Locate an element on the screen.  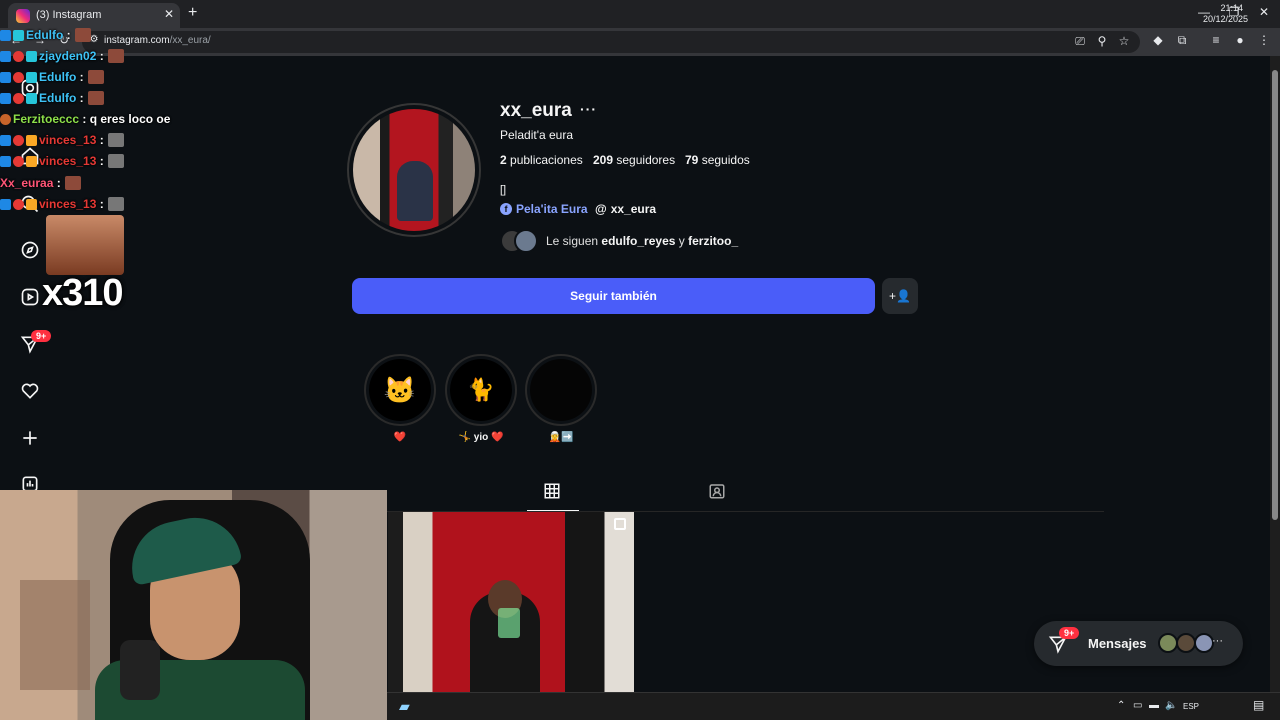
posts-grid-tab is located at coordinates (552, 491).